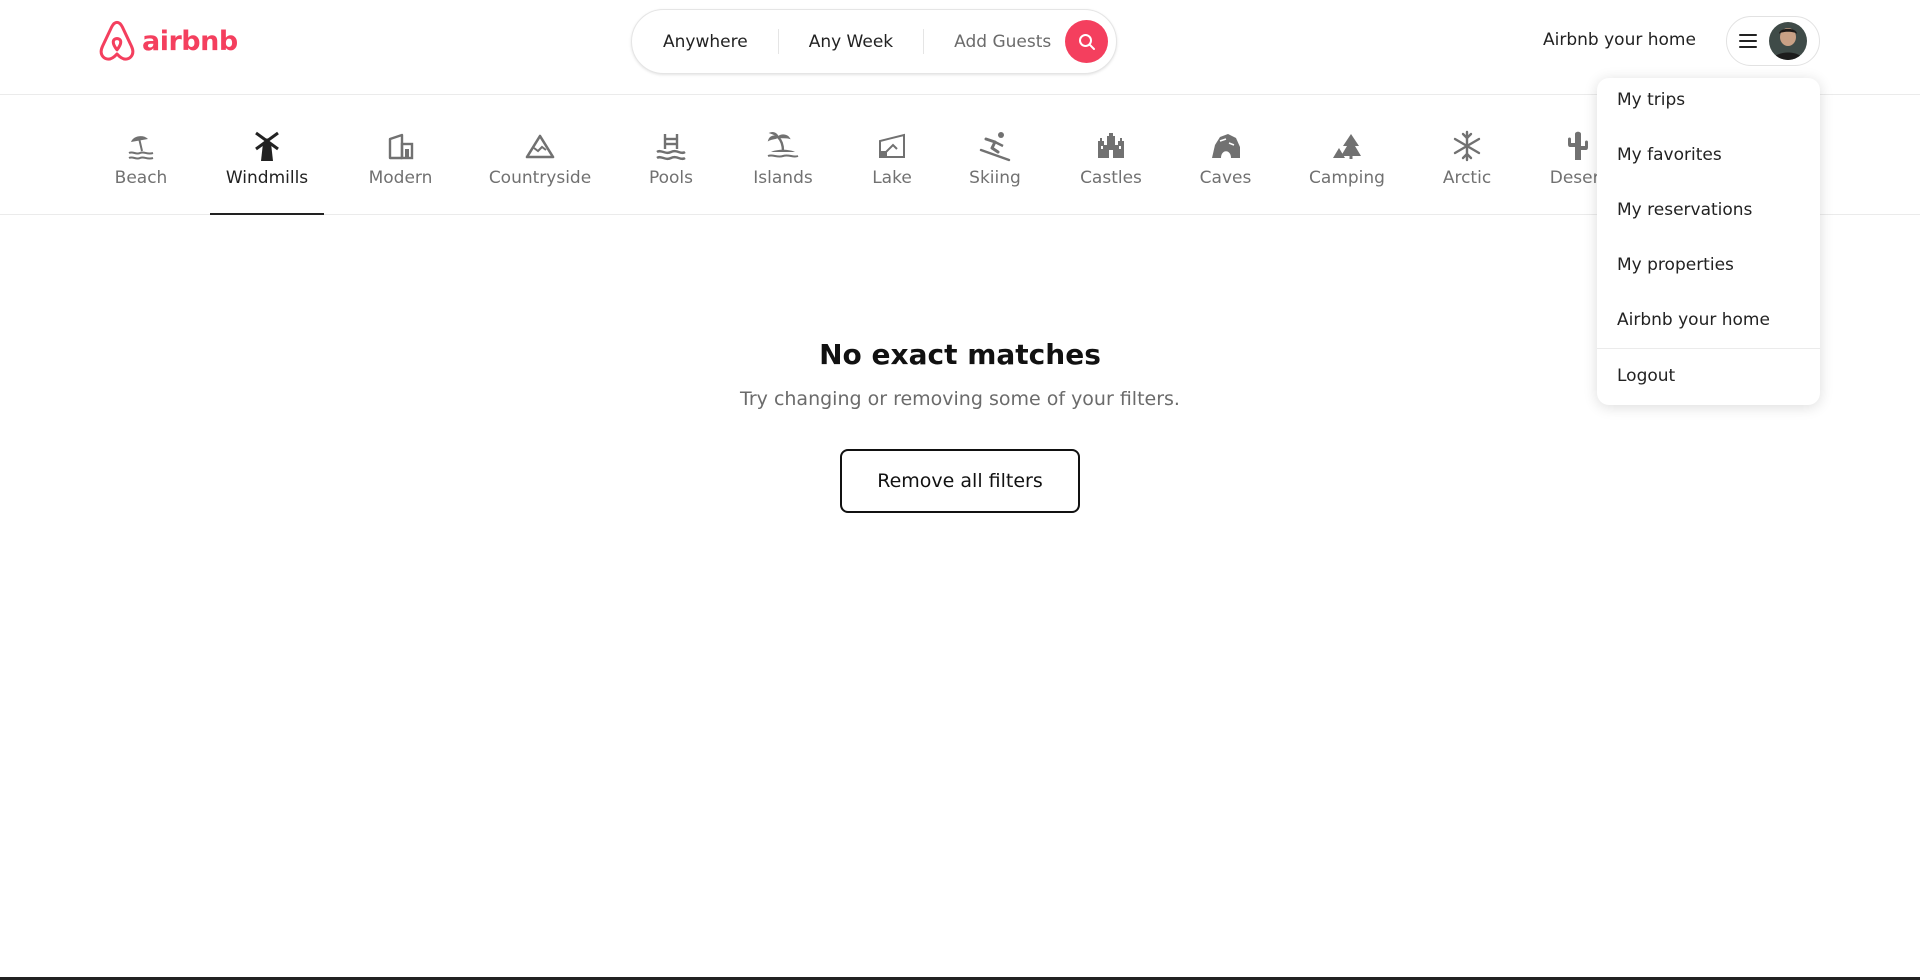  What do you see at coordinates (1347, 178) in the screenshot?
I see `category-label: Camping` at bounding box center [1347, 178].